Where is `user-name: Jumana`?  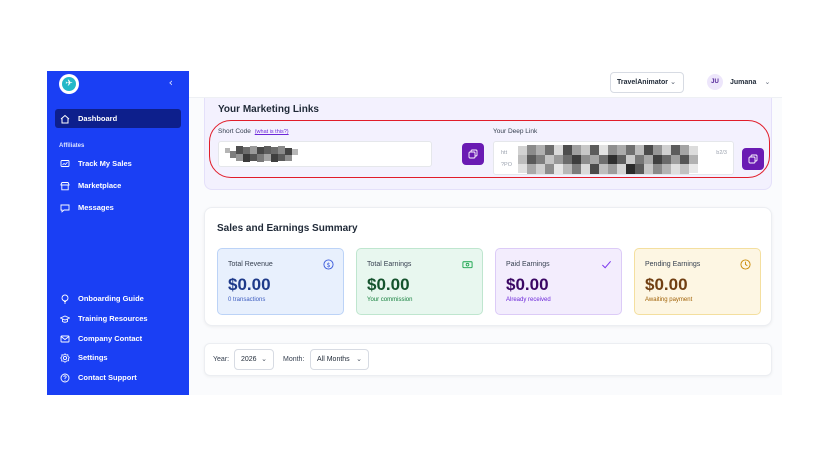
user-name: Jumana is located at coordinates (743, 82).